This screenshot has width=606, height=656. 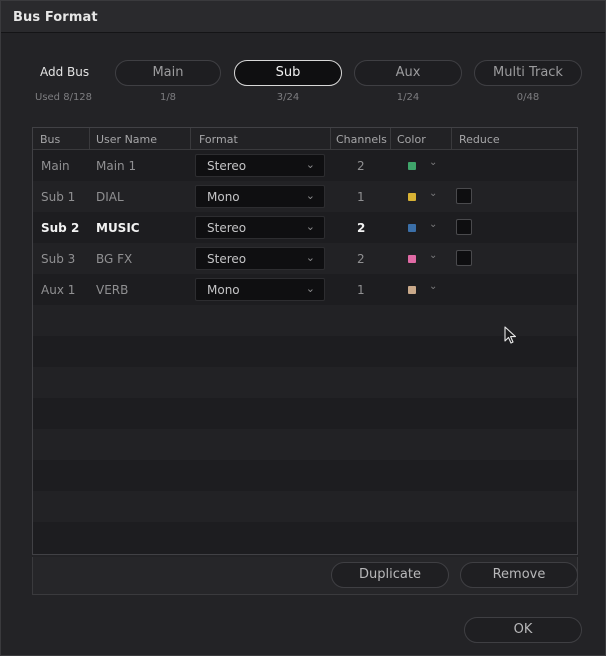 What do you see at coordinates (118, 228) in the screenshot?
I see `user-name-cell: MUSIC` at bounding box center [118, 228].